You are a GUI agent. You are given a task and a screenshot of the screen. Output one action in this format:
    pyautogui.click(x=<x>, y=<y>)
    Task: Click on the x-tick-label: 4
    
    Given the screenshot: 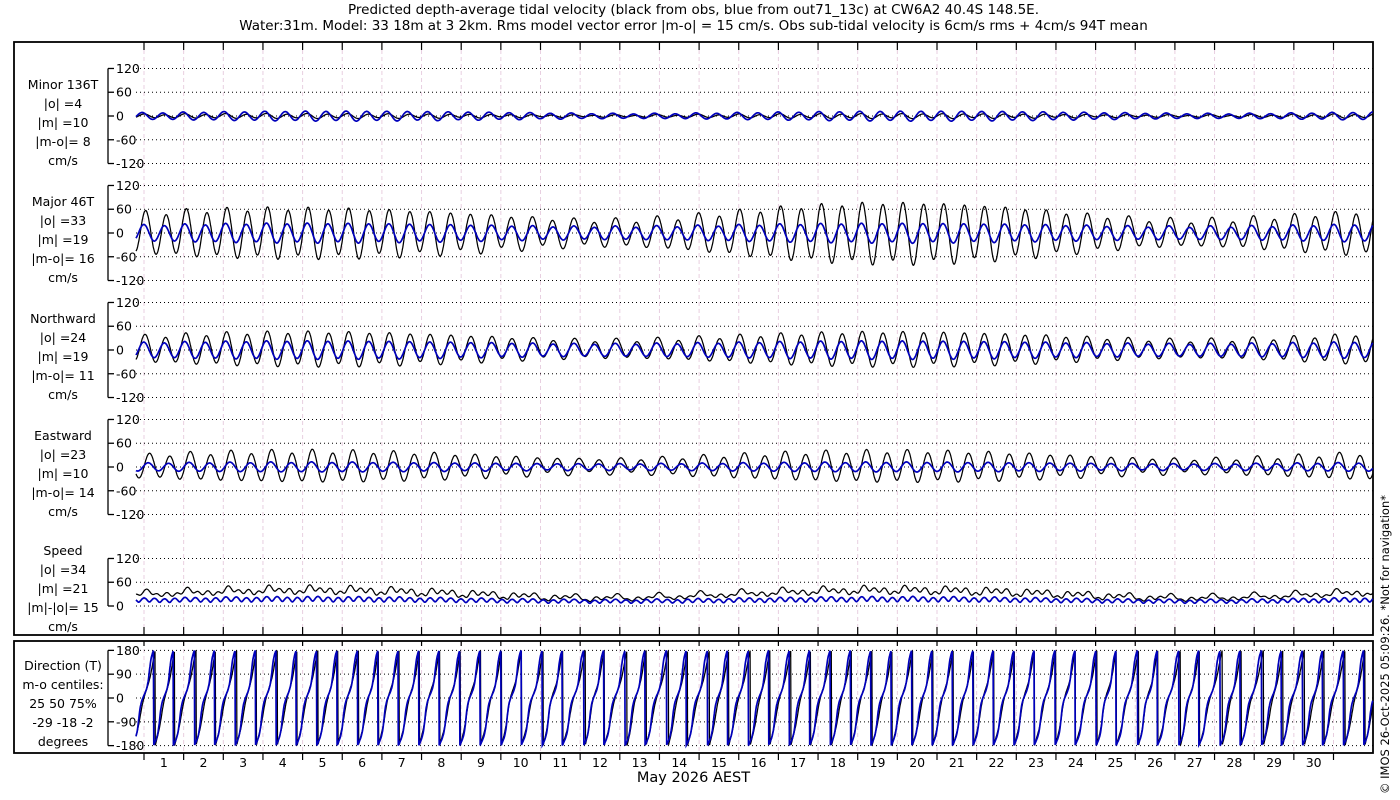 What is the action you would take?
    pyautogui.click(x=283, y=762)
    